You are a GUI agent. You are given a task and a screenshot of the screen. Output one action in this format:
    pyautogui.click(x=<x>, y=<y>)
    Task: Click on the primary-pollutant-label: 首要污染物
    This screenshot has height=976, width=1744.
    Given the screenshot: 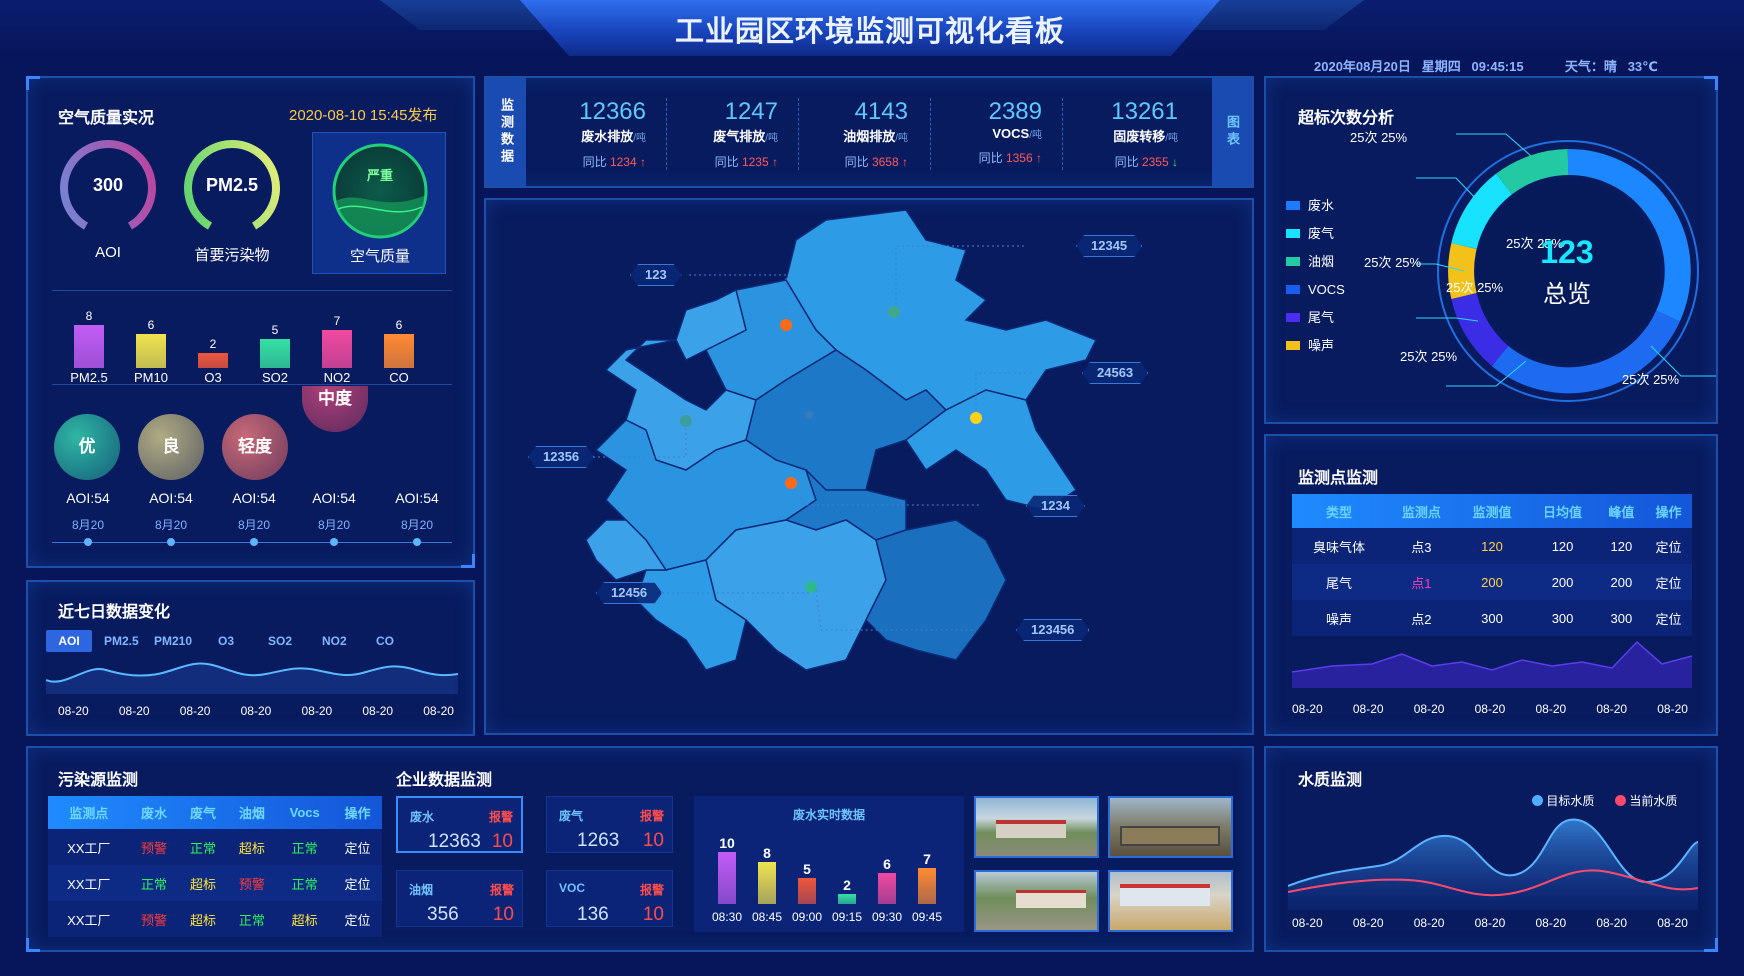 What is the action you would take?
    pyautogui.click(x=232, y=255)
    